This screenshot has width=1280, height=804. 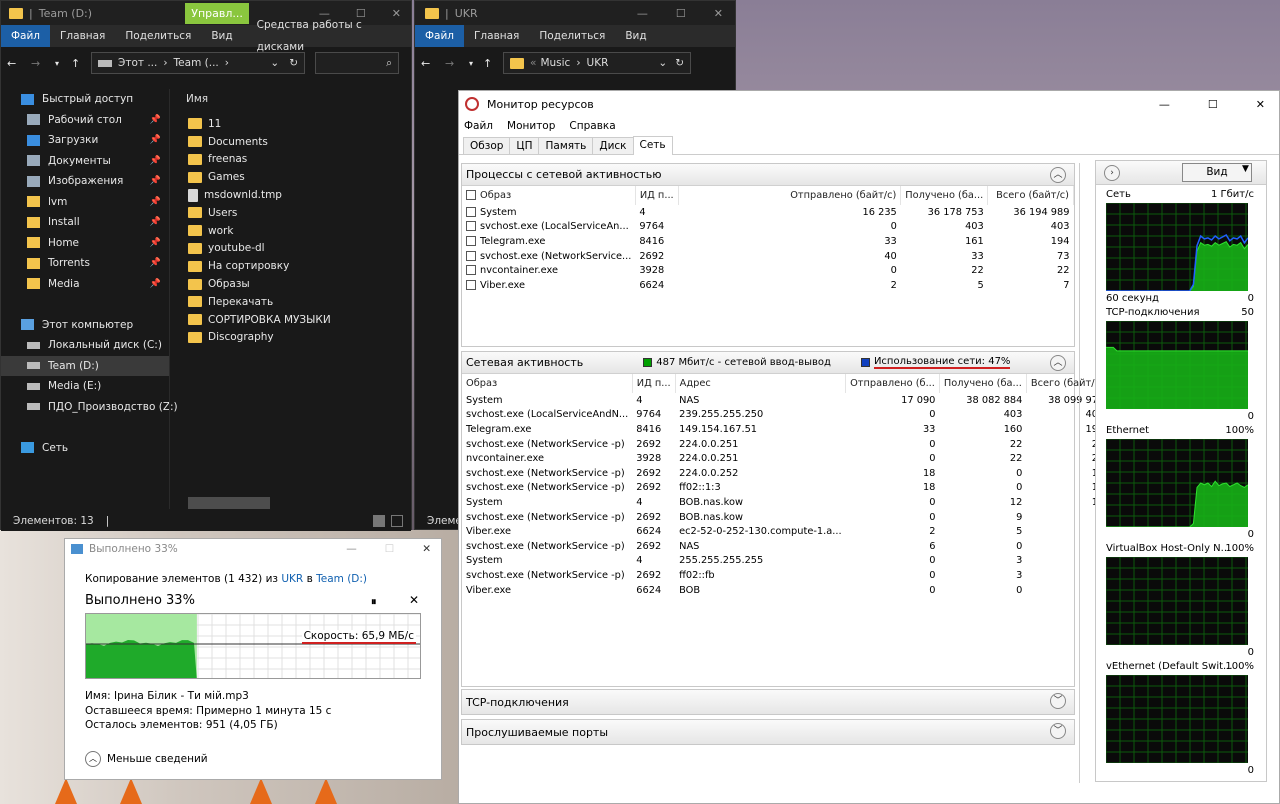 What do you see at coordinates (785, 400) in the screenshot?
I see `table-row: System 4 NAS 17 090 38 082 884 38 099 974` at bounding box center [785, 400].